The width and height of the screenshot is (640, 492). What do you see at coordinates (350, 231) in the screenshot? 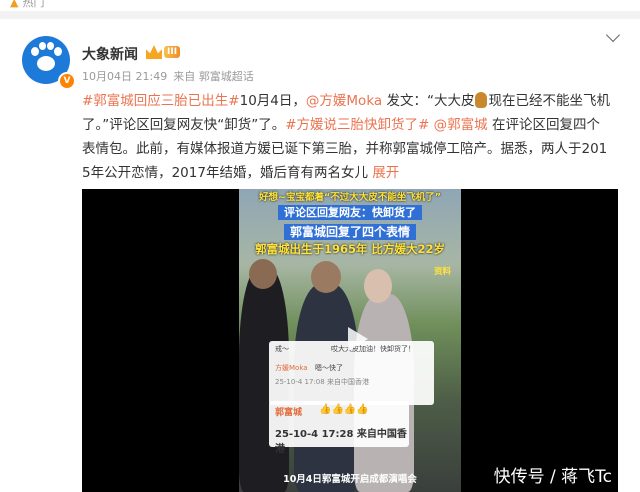
I see `video-caption: 郭富城回复了四个表情` at bounding box center [350, 231].